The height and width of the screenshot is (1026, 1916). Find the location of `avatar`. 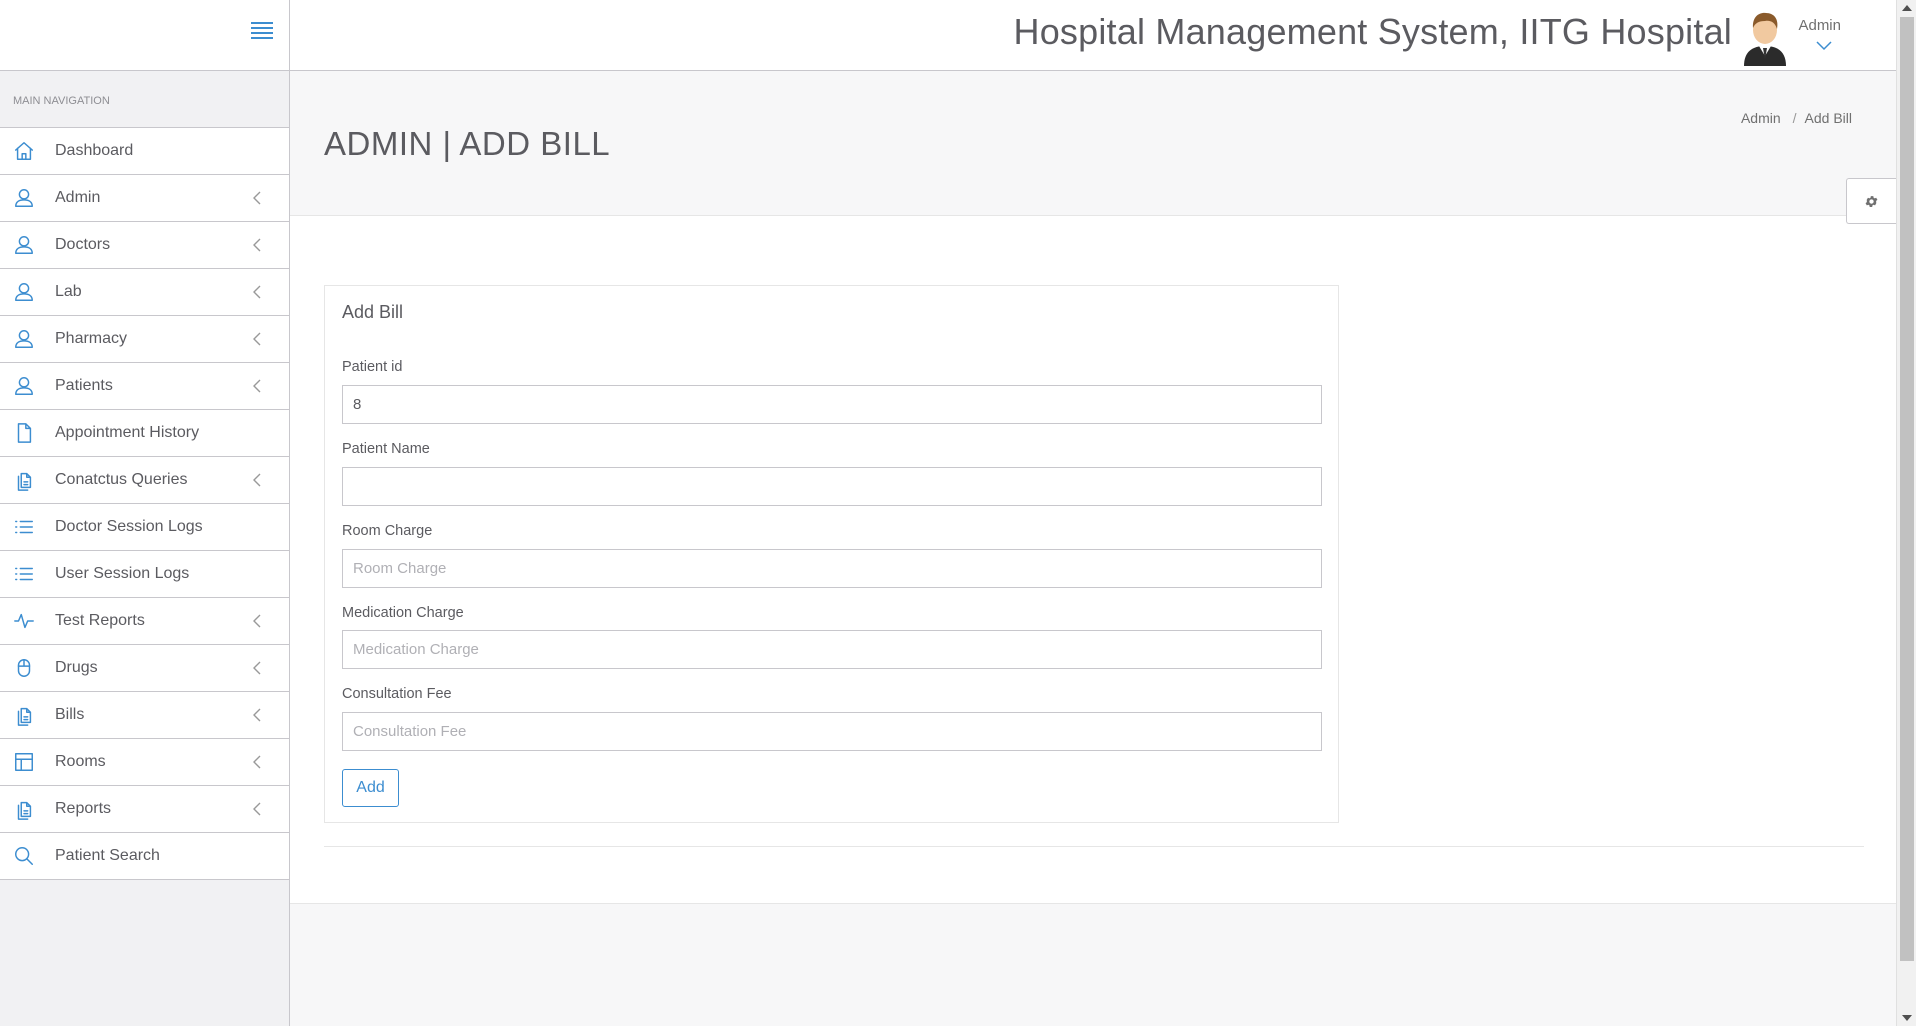

avatar is located at coordinates (1765, 37).